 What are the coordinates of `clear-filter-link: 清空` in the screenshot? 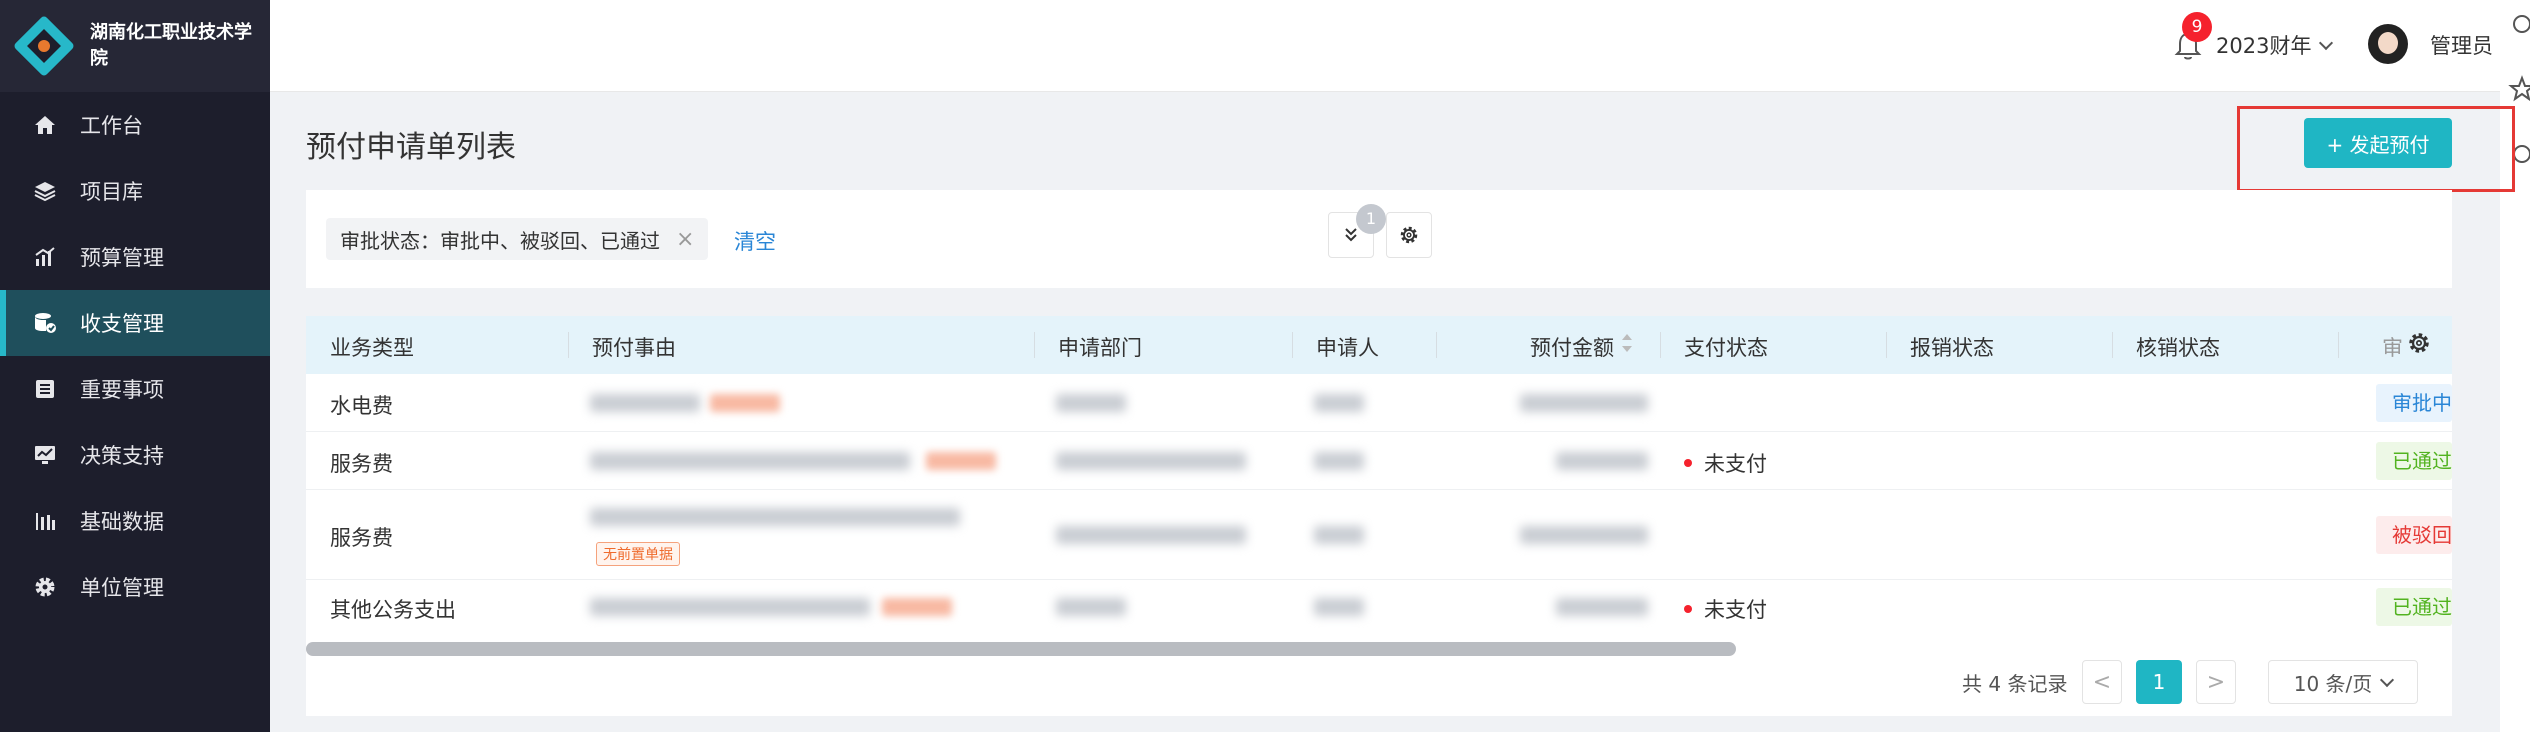 It's located at (755, 241).